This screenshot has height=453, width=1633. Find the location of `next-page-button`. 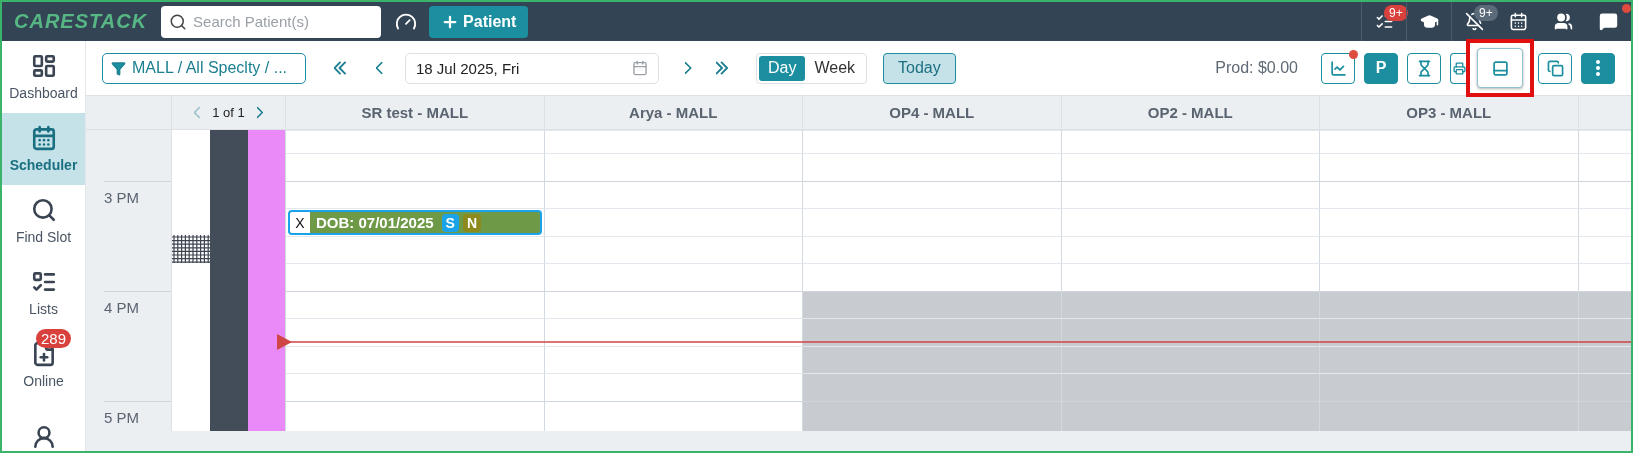

next-page-button is located at coordinates (260, 112).